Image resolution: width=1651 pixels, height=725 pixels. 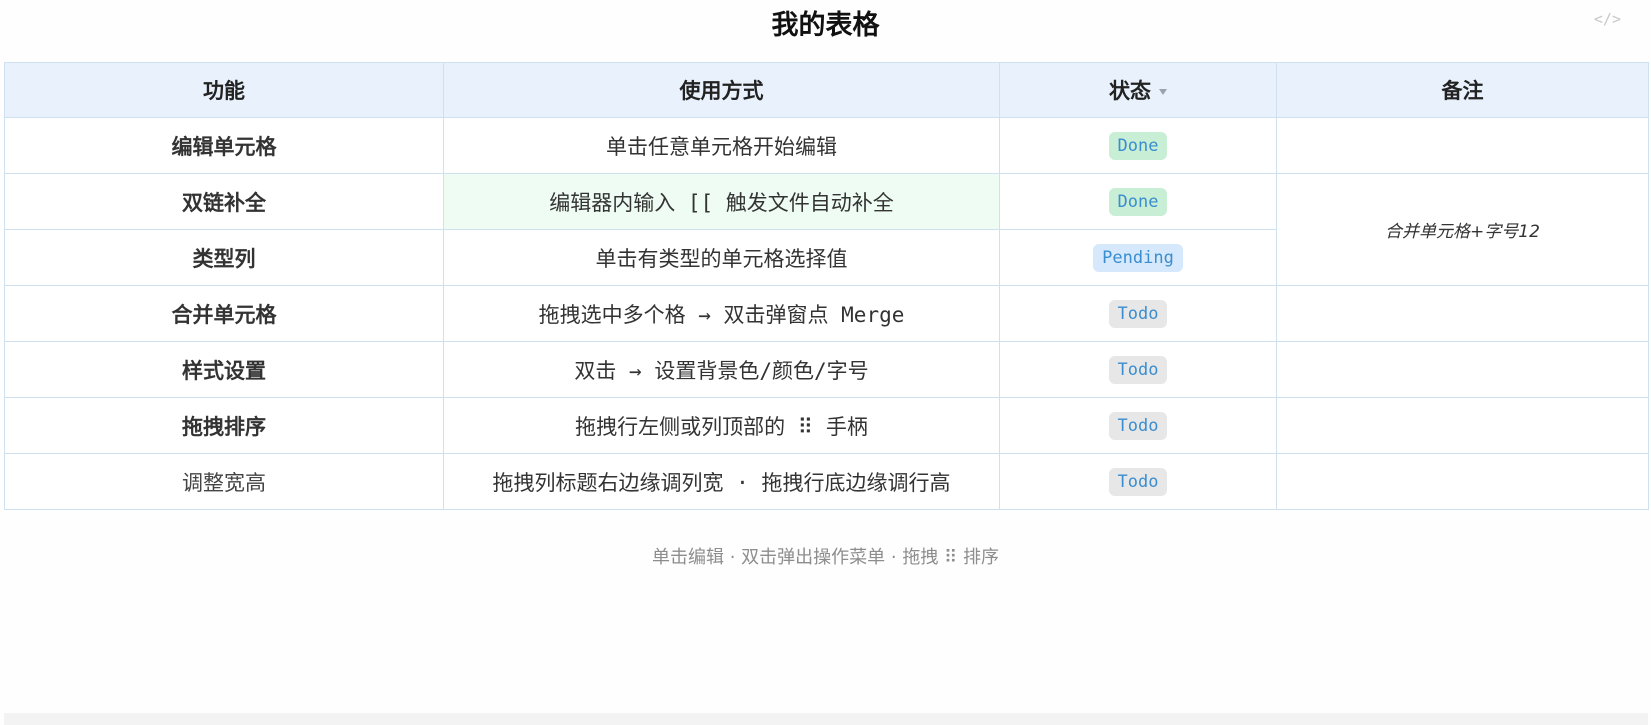 I want to click on sort-caret-icon, so click(x=1163, y=92).